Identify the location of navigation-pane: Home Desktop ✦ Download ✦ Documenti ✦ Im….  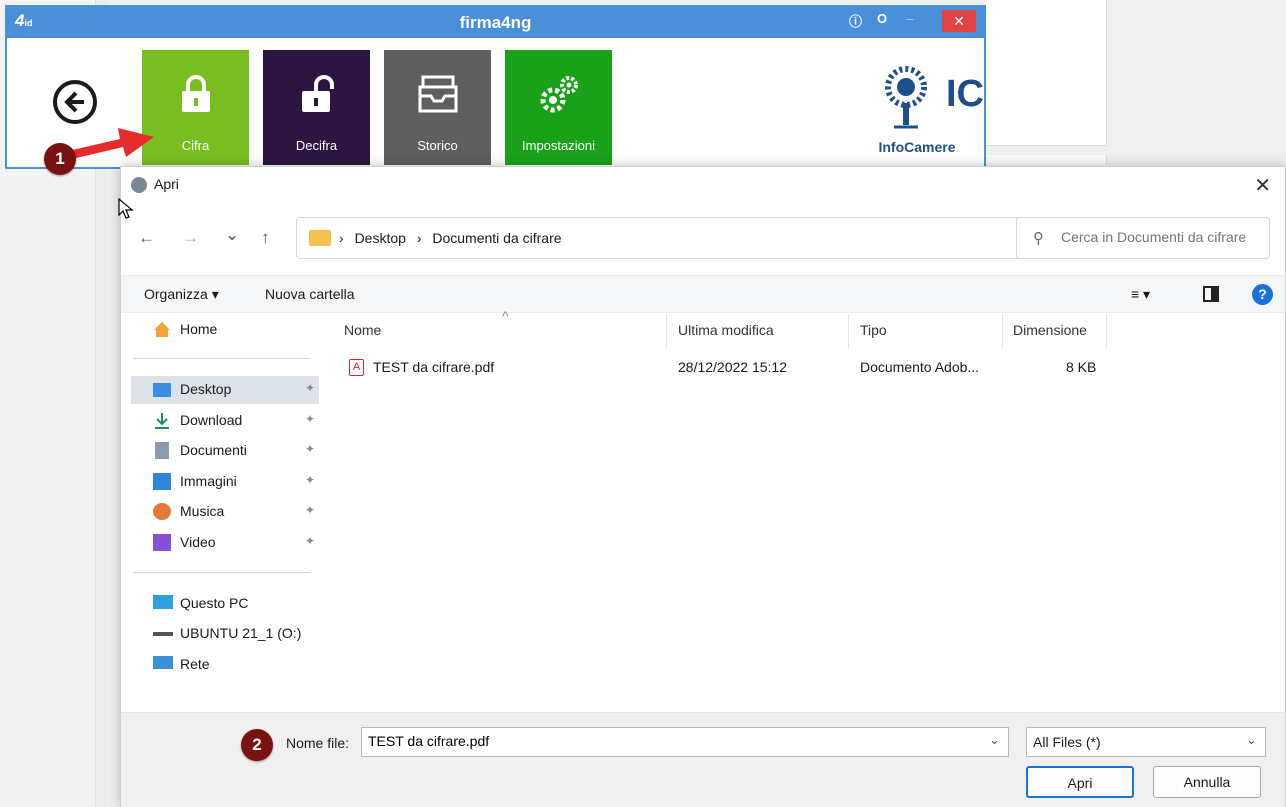
(223, 513).